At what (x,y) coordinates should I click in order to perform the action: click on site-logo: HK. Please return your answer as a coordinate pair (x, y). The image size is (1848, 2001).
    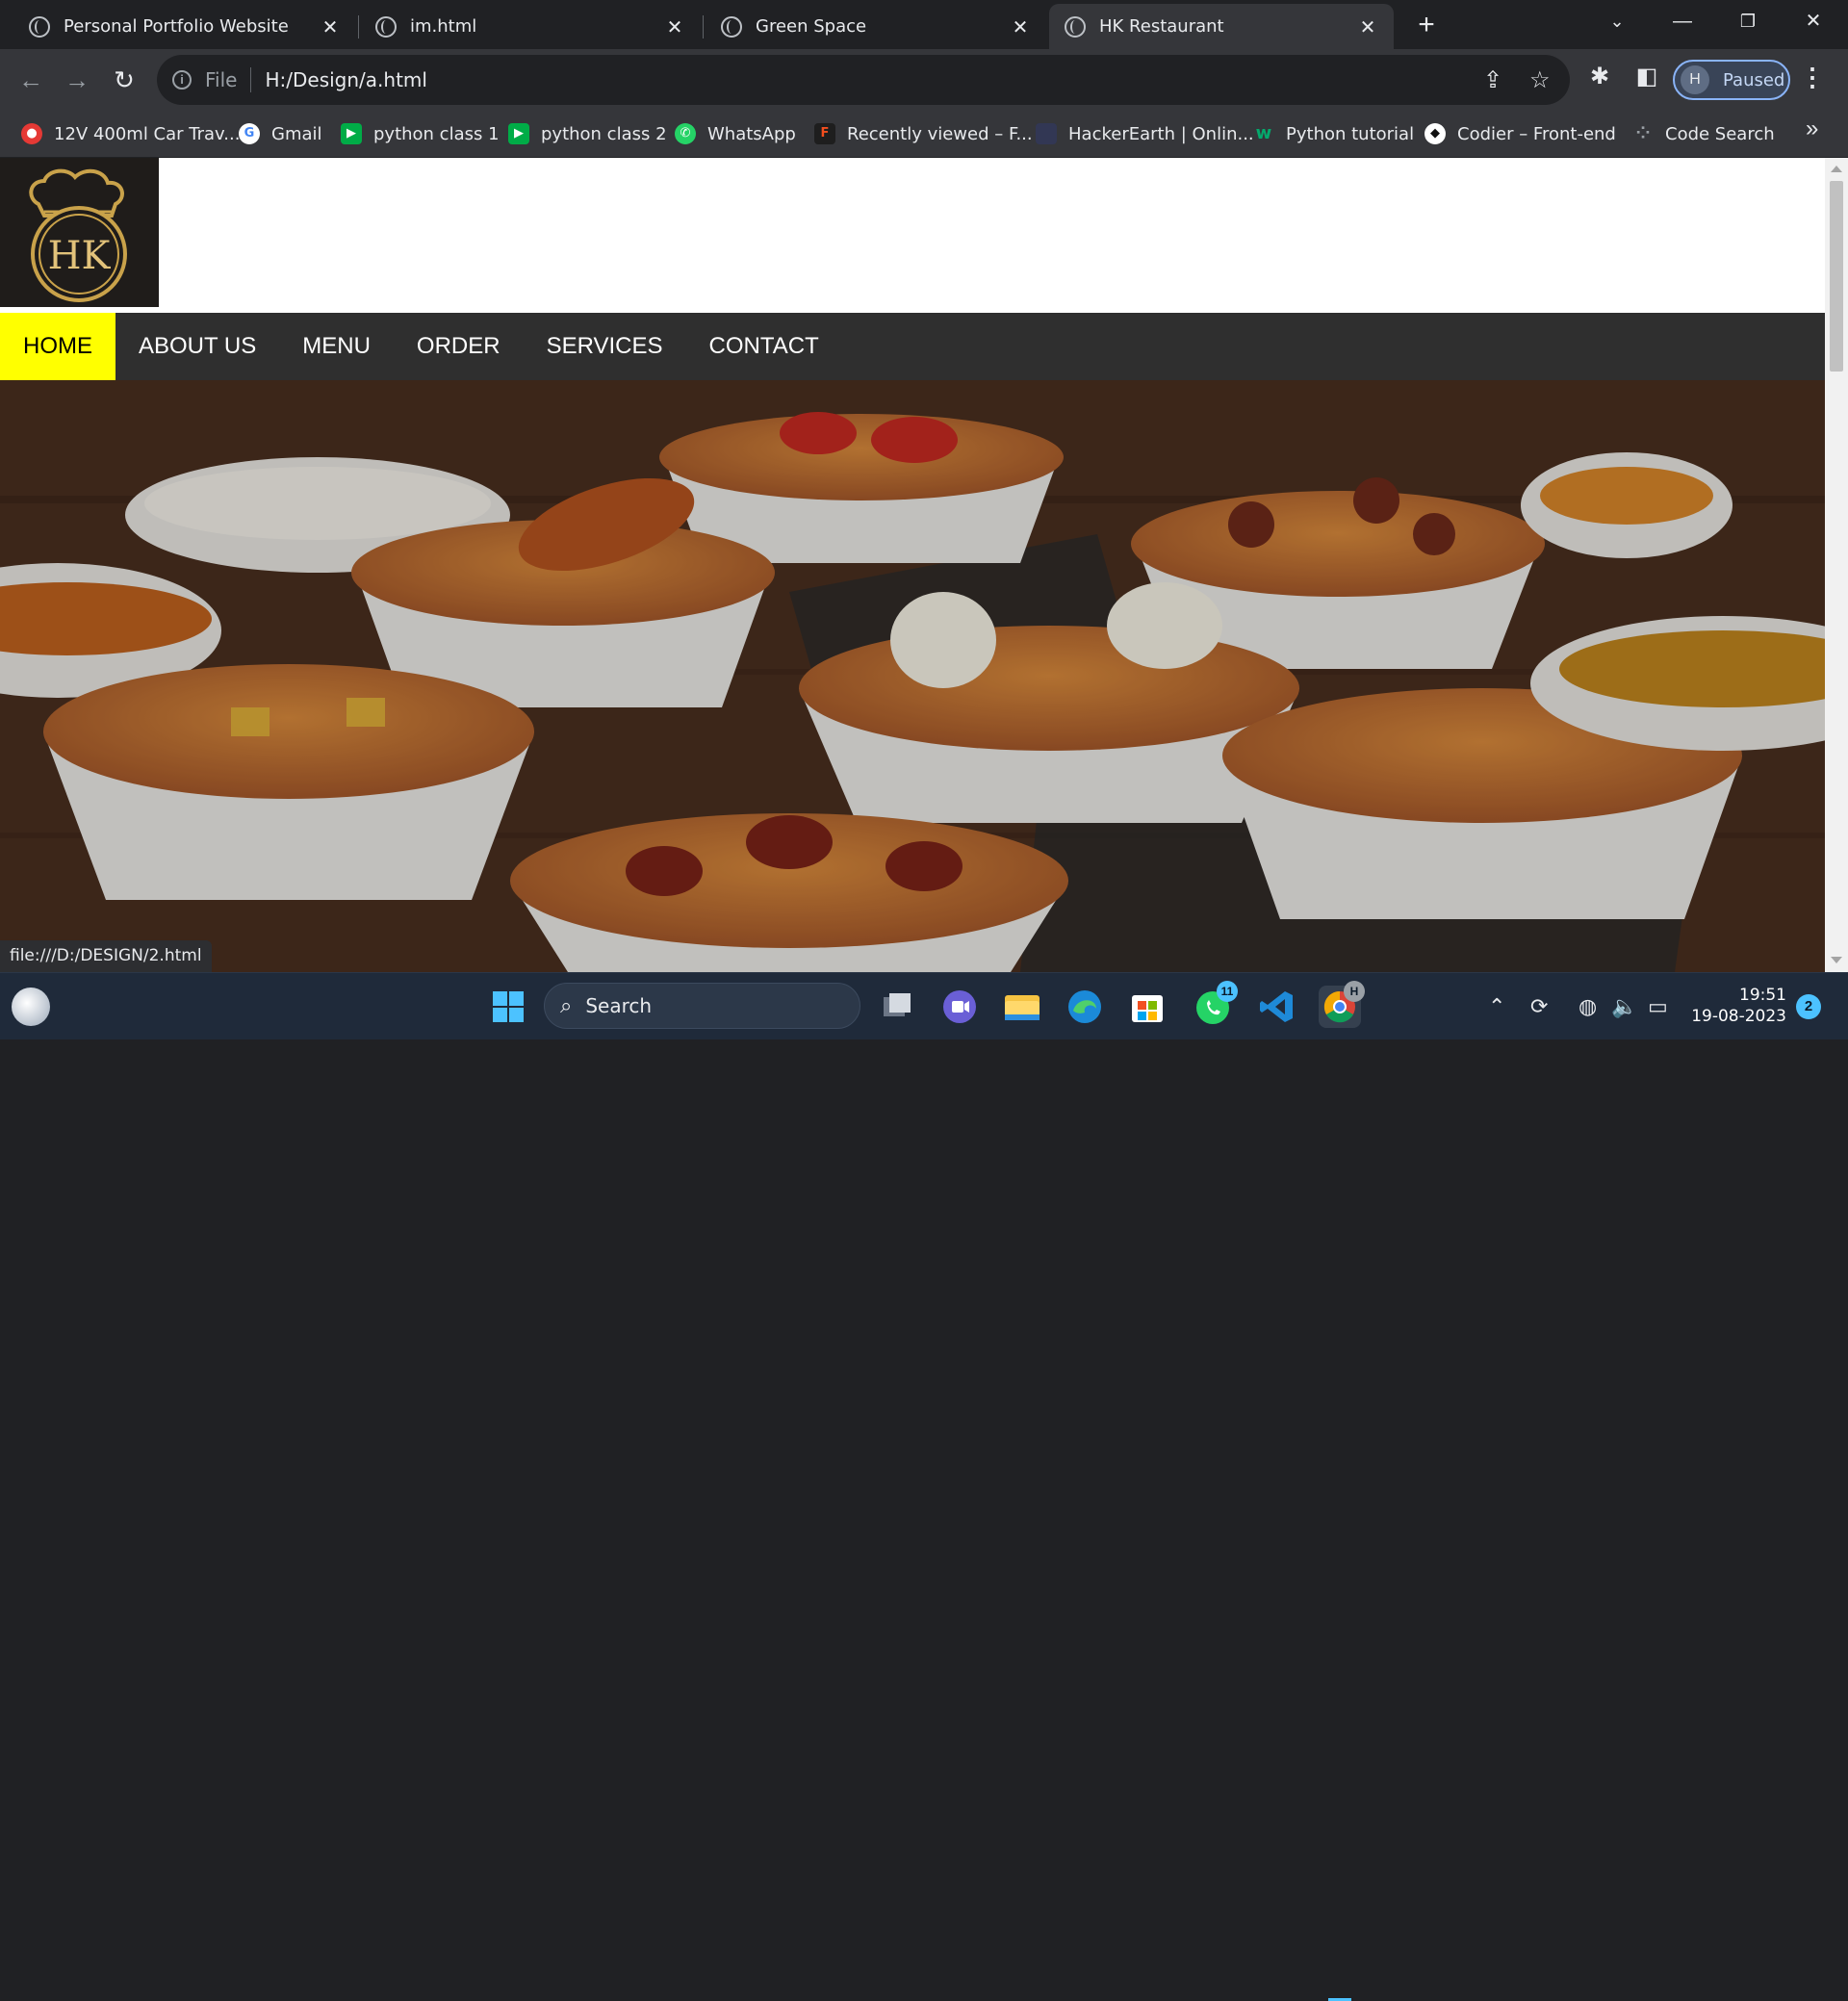
    Looking at the image, I should click on (79, 233).